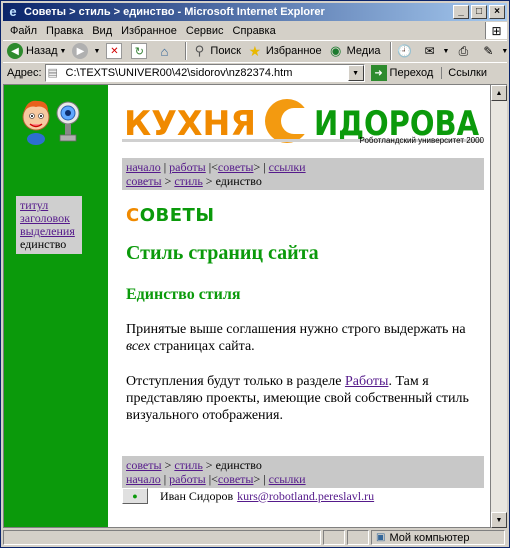 The image size is (510, 548). I want to click on print-icon: ⎙, so click(463, 50).